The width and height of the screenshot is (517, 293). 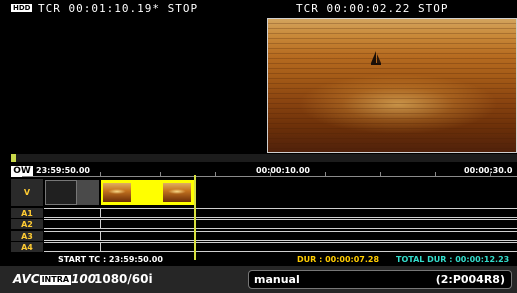 I want to click on clip-thumbnail-out, so click(x=177, y=192).